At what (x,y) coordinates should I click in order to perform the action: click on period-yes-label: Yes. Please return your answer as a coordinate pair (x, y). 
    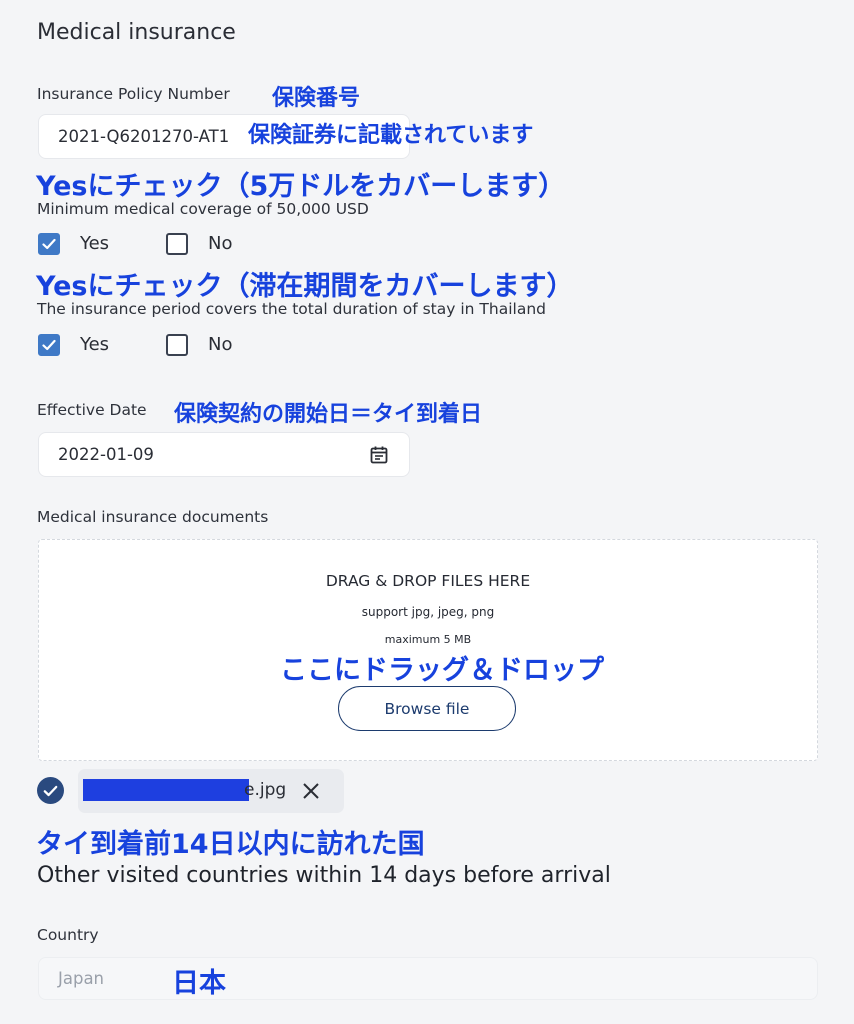
    Looking at the image, I should click on (95, 344).